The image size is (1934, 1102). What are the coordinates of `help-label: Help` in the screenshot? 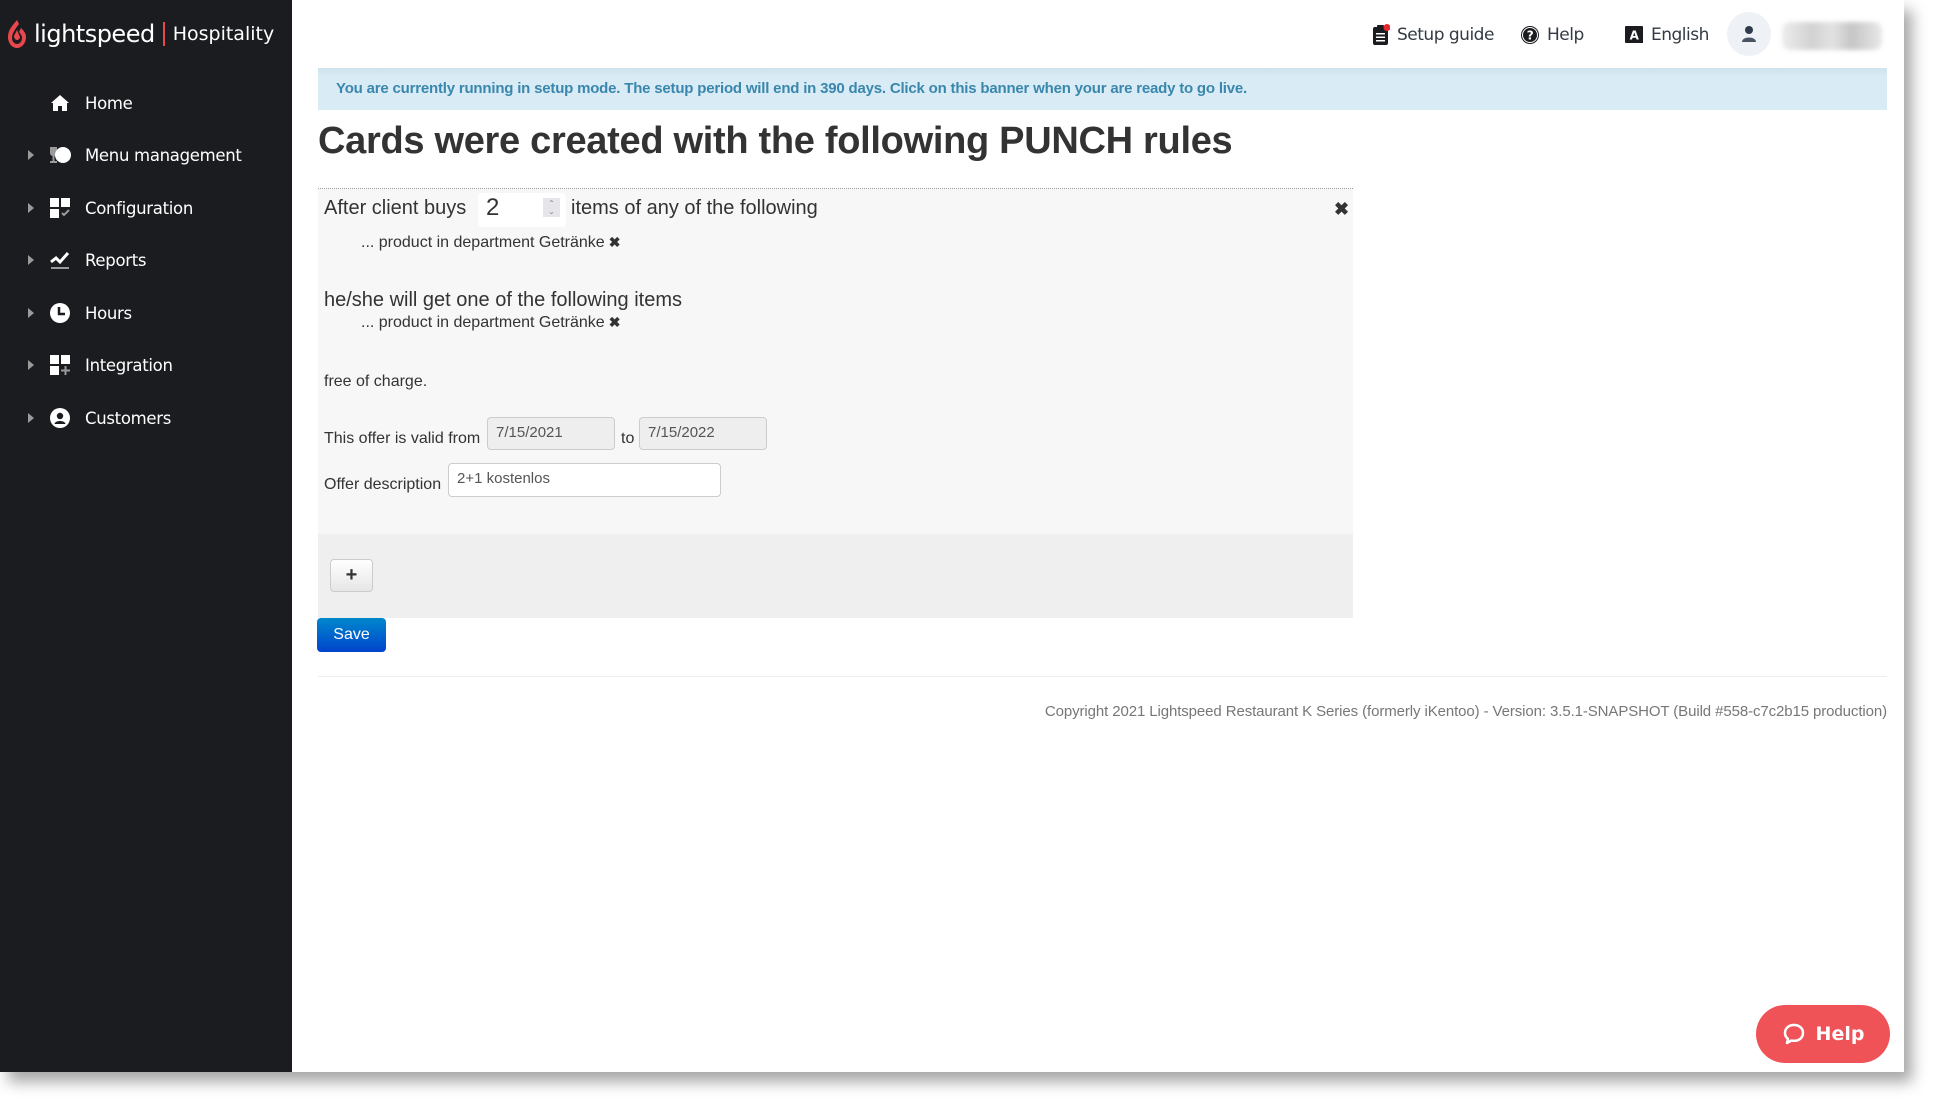 It's located at (1565, 35).